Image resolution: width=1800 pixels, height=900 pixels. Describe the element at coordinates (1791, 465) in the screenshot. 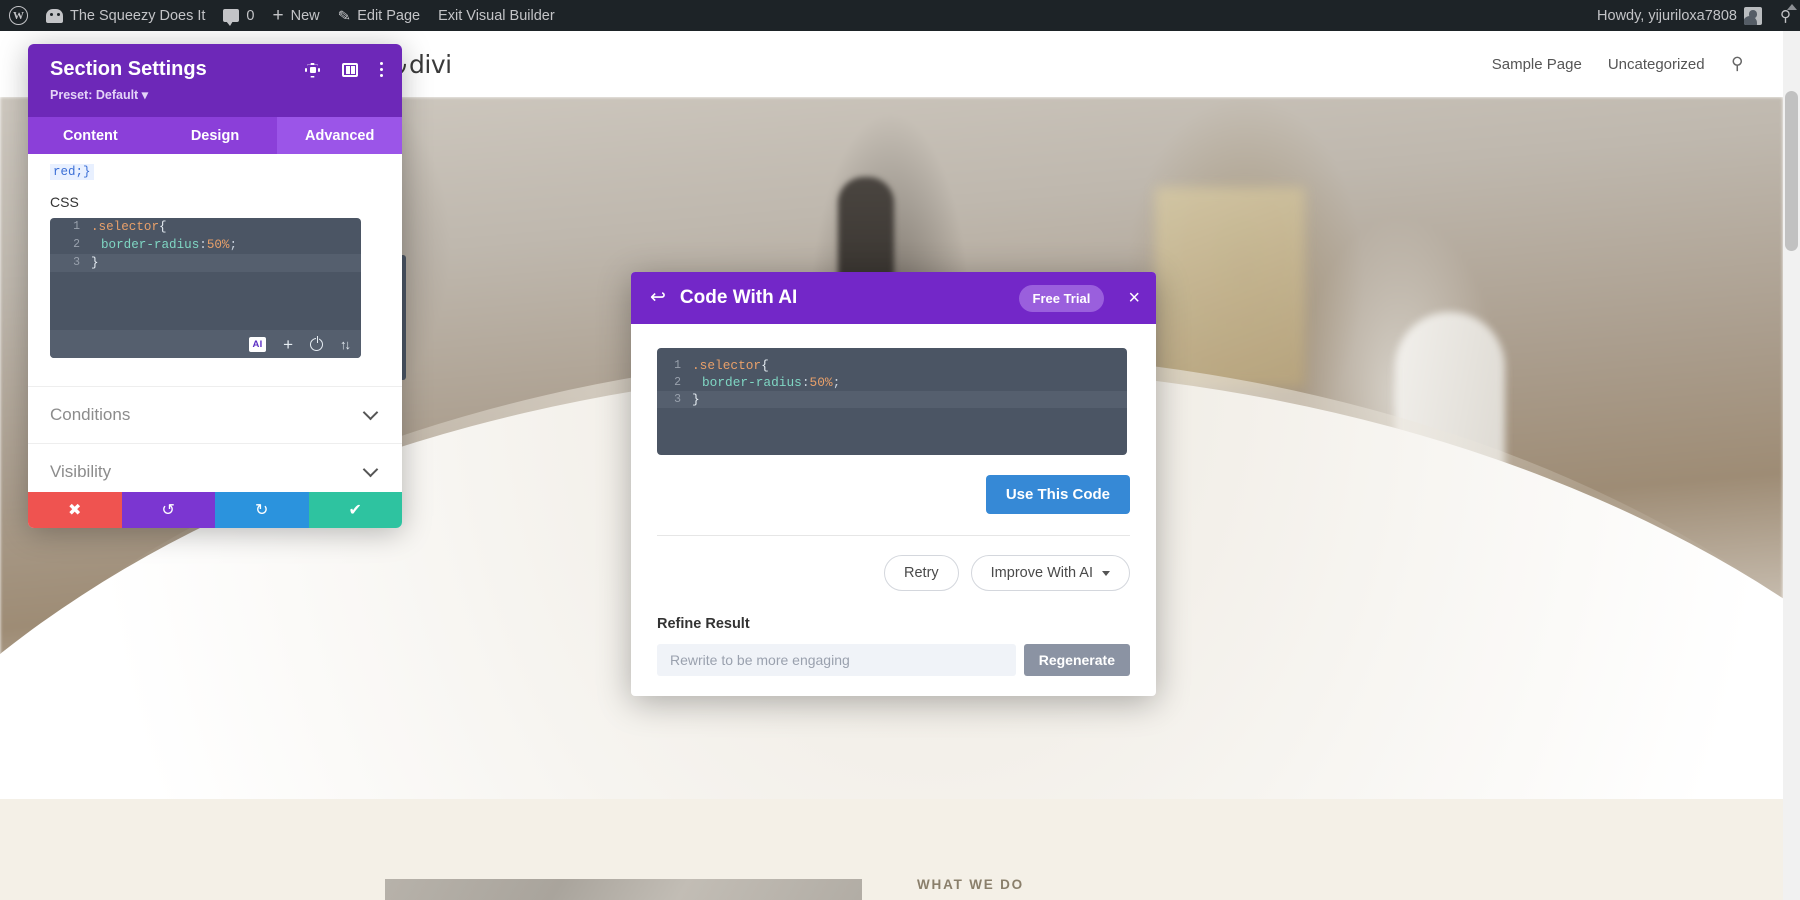

I see `page-scrollbar` at that location.